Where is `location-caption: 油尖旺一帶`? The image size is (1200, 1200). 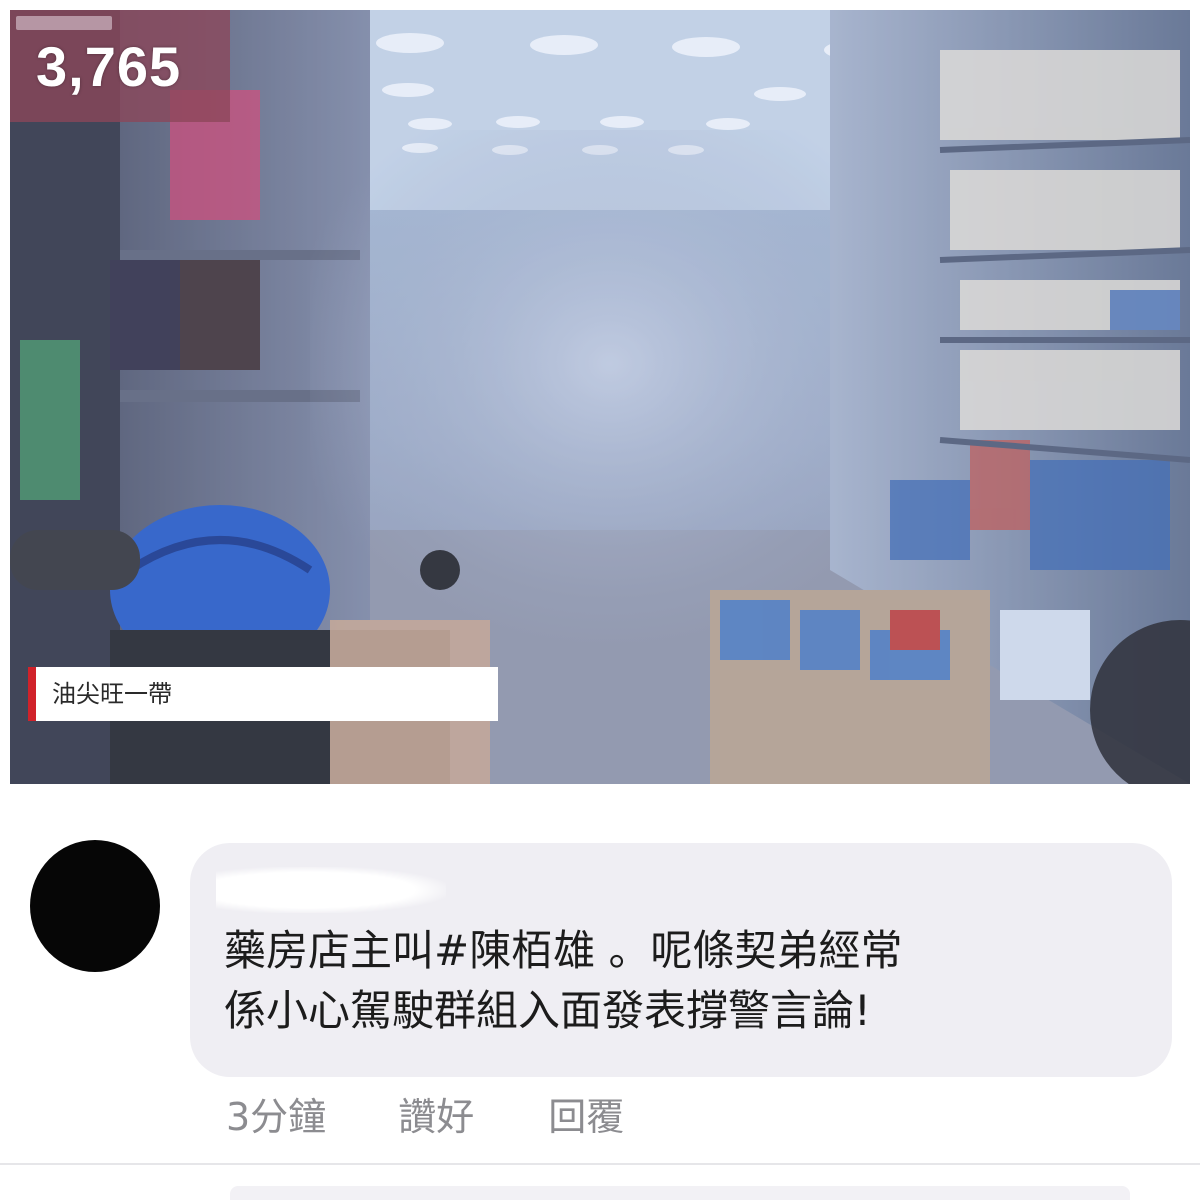
location-caption: 油尖旺一帶 is located at coordinates (263, 694).